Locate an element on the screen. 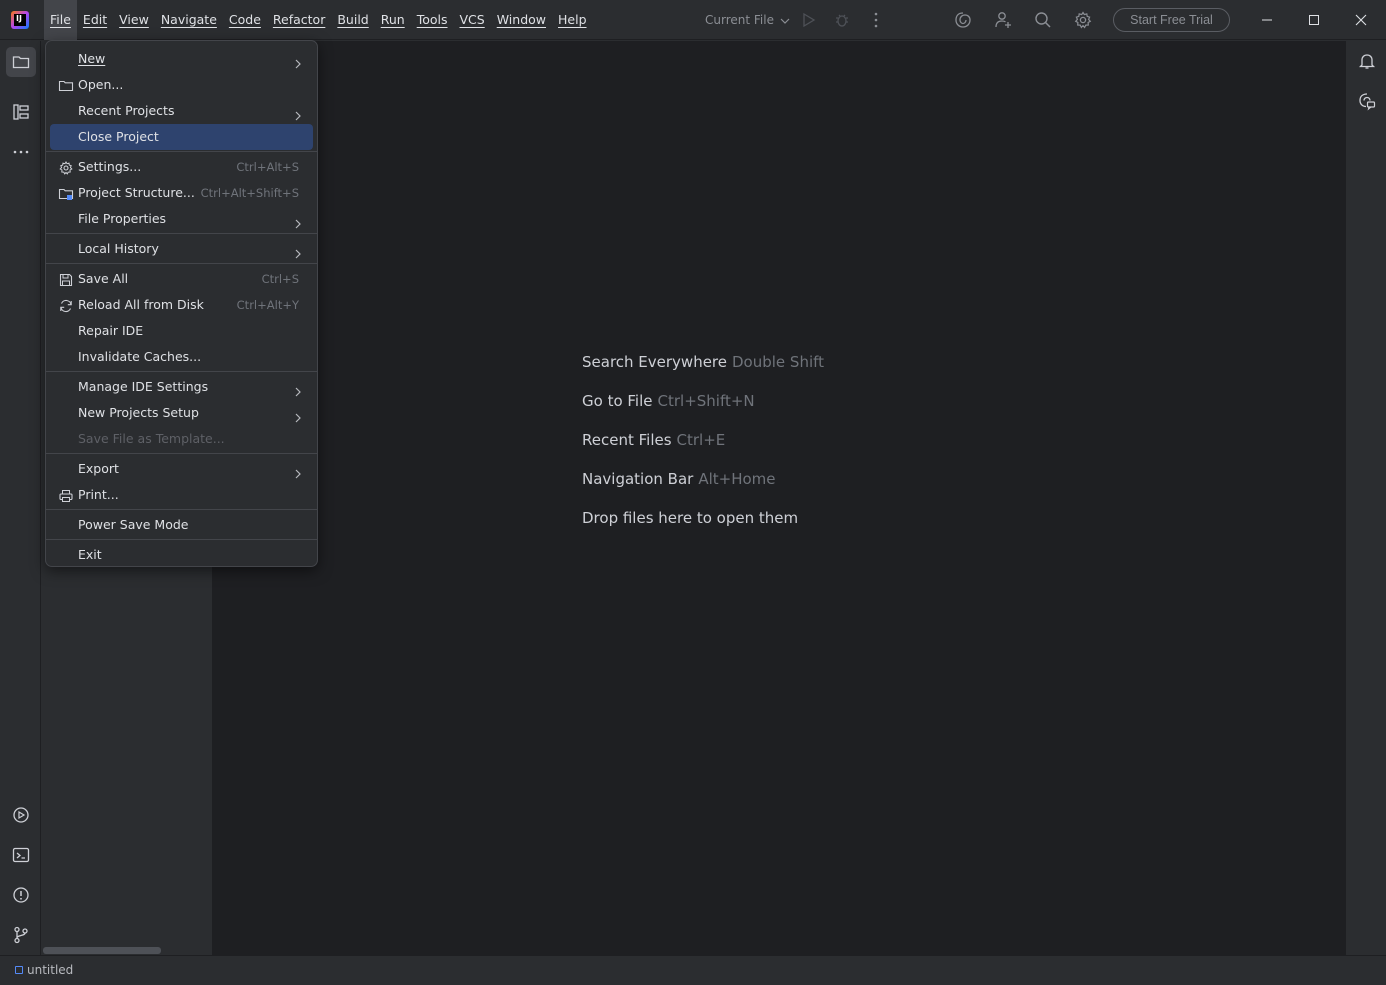  maximize-button is located at coordinates (1314, 20).